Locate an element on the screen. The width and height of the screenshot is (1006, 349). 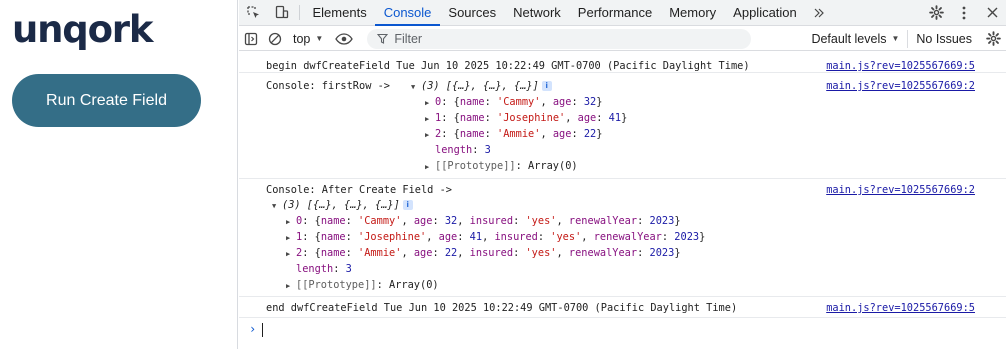
tab-memory: Memory is located at coordinates (693, 12).